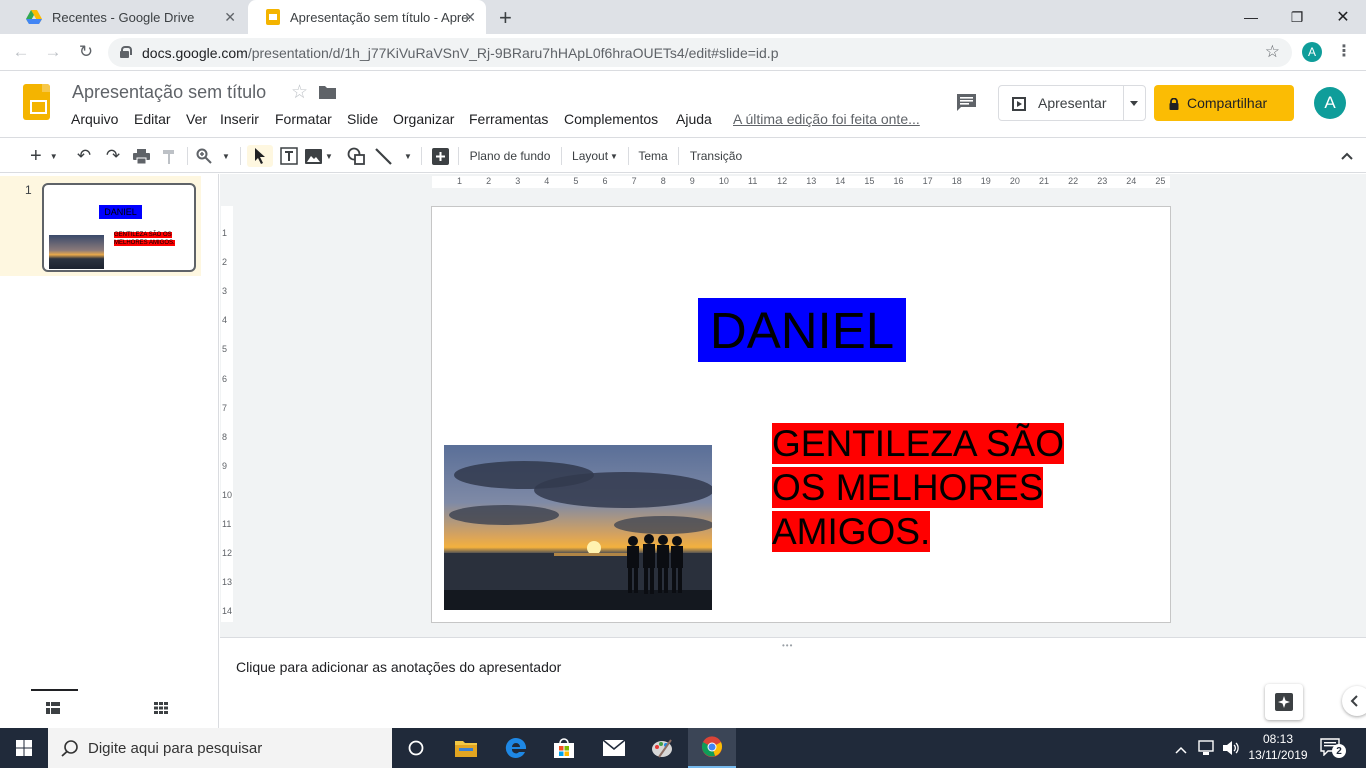 Image resolution: width=1366 pixels, height=768 pixels. Describe the element at coordinates (169, 156) in the screenshot. I see `paint-format-icon` at that location.